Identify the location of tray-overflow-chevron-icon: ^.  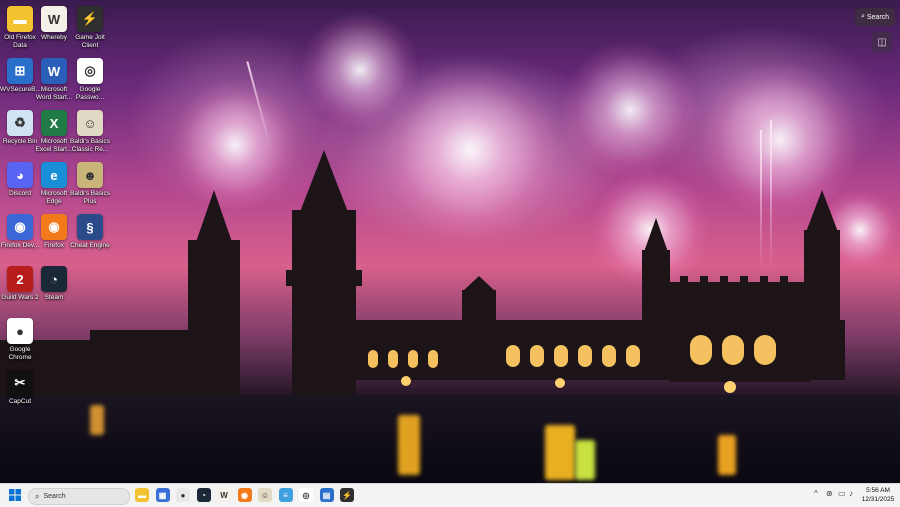
(816, 493).